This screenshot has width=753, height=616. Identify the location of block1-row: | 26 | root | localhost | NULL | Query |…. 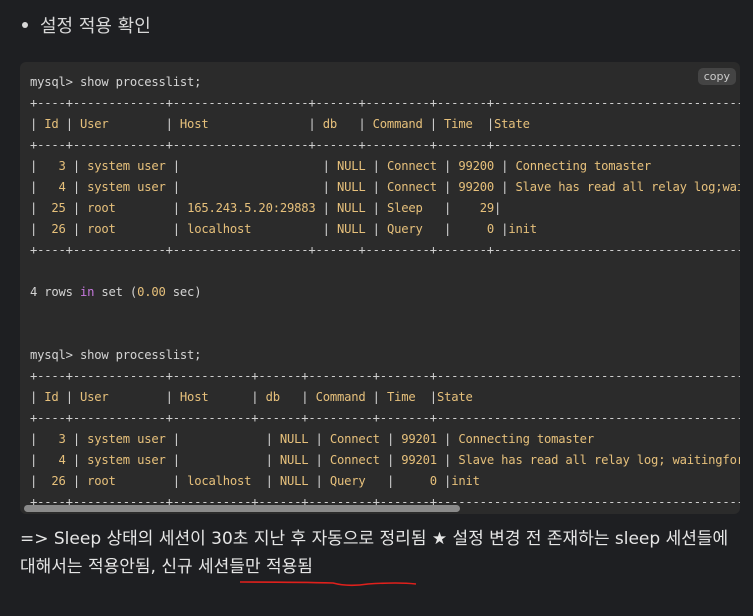
(283, 229).